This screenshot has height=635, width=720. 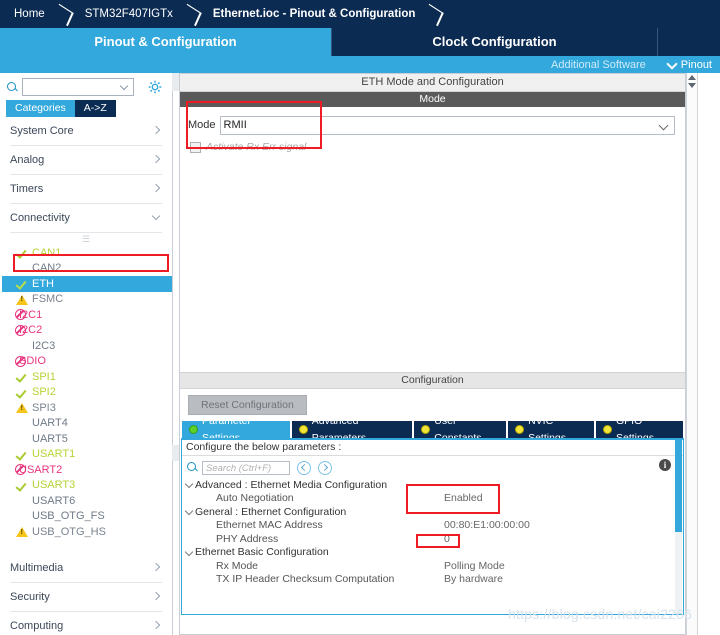 I want to click on parameter-pane-scrollbar, so click(x=678, y=527).